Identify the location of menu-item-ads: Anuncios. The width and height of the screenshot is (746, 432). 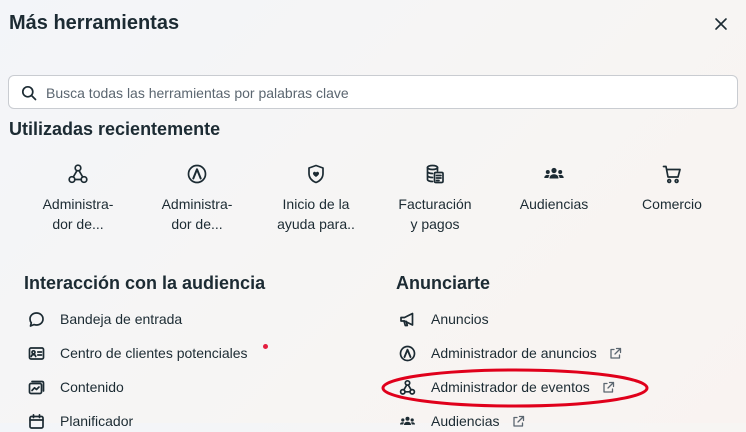
(444, 319).